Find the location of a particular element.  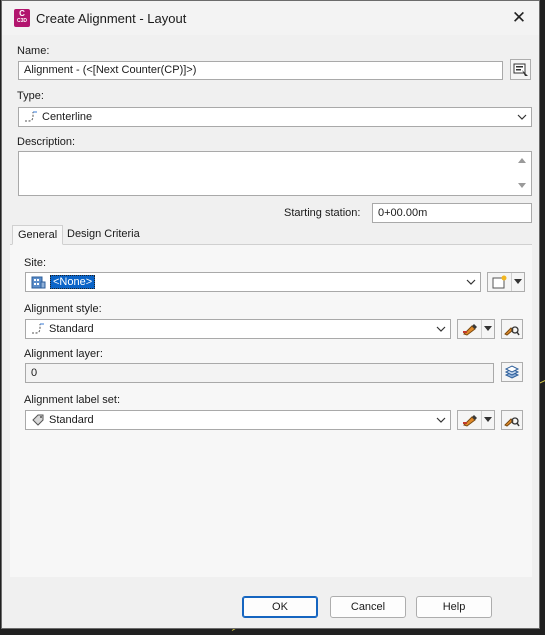

ok-button: OK is located at coordinates (280, 607).